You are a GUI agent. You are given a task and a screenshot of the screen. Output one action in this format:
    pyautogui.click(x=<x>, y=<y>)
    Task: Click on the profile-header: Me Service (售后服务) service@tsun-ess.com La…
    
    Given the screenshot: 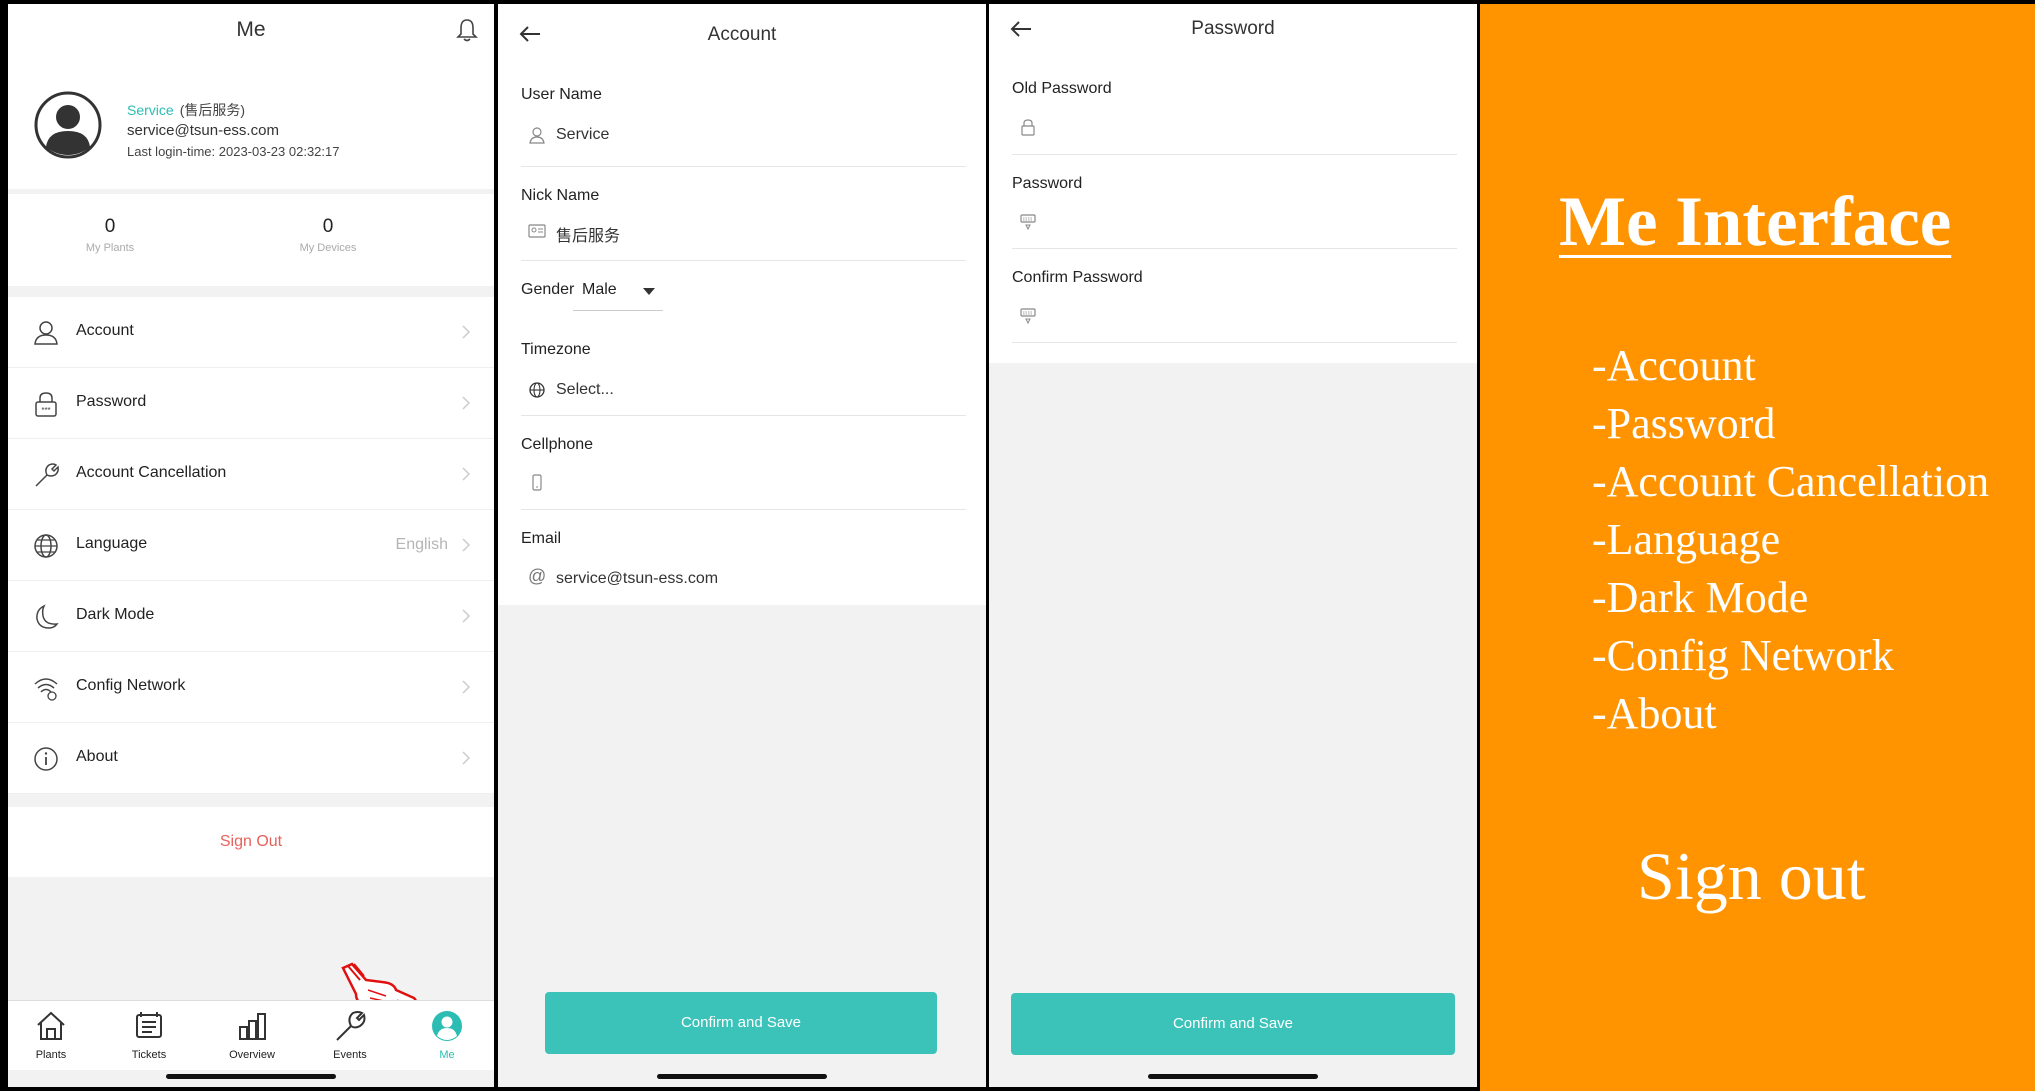 What is the action you would take?
    pyautogui.click(x=251, y=96)
    